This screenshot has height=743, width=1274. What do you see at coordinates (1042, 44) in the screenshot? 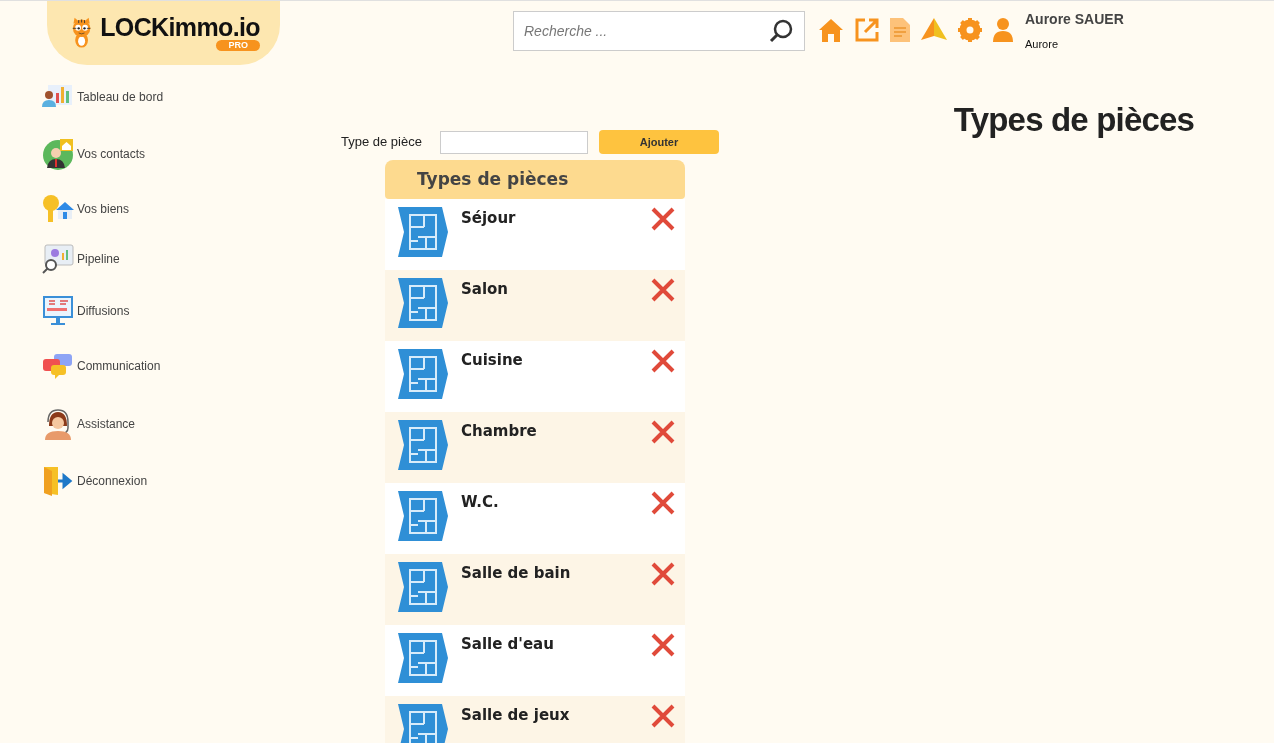
I see `user-first-name: Aurore` at bounding box center [1042, 44].